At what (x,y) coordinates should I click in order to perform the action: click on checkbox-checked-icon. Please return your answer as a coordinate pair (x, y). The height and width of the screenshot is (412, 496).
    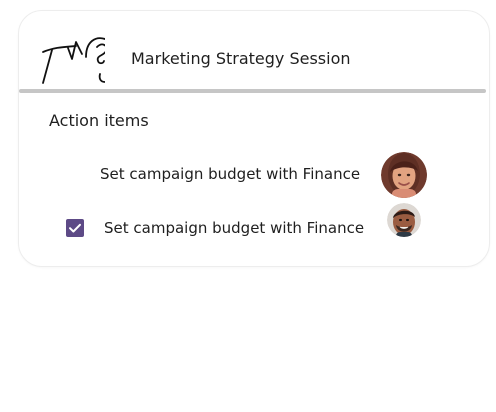
    Looking at the image, I should click on (75, 228).